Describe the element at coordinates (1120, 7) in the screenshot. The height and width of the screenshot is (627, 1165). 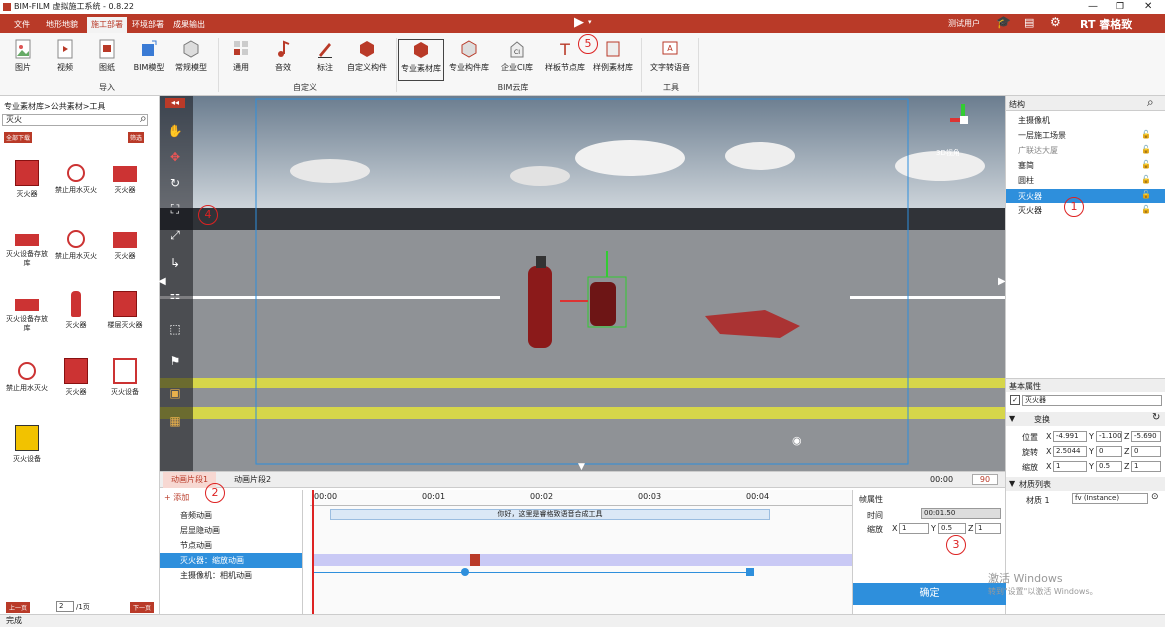
I see `restore-icon: ❐` at that location.